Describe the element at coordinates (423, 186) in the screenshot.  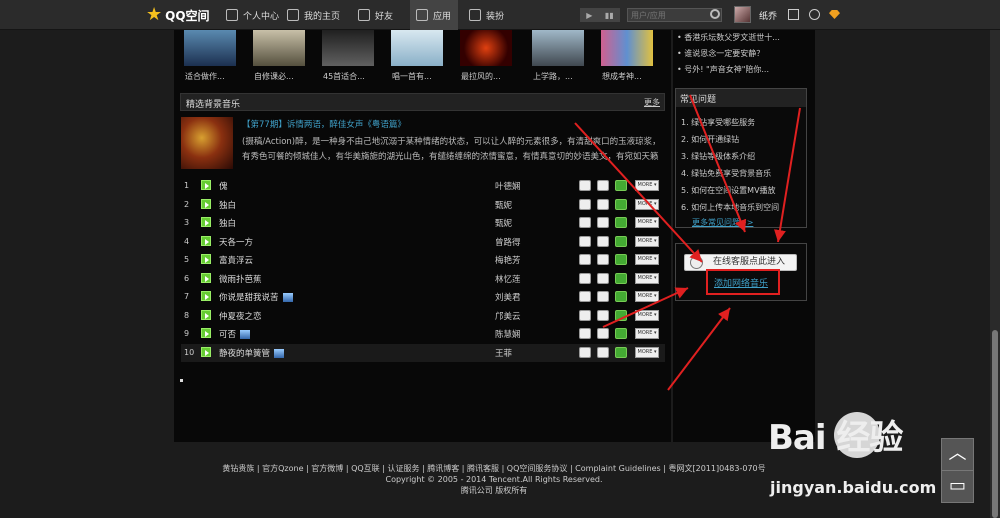
I see `song-row: 1 傀 叶德娴 MORE ▾` at that location.